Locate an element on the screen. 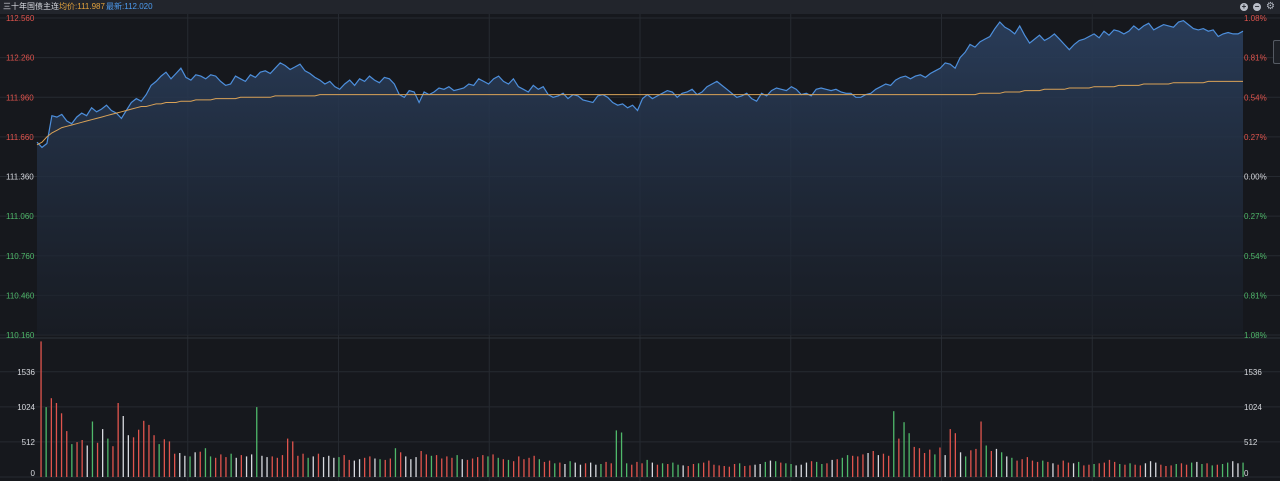 Image resolution: width=1280 pixels, height=481 pixels. volume-axis-tick-label-right: 1024 is located at coordinates (1253, 407).